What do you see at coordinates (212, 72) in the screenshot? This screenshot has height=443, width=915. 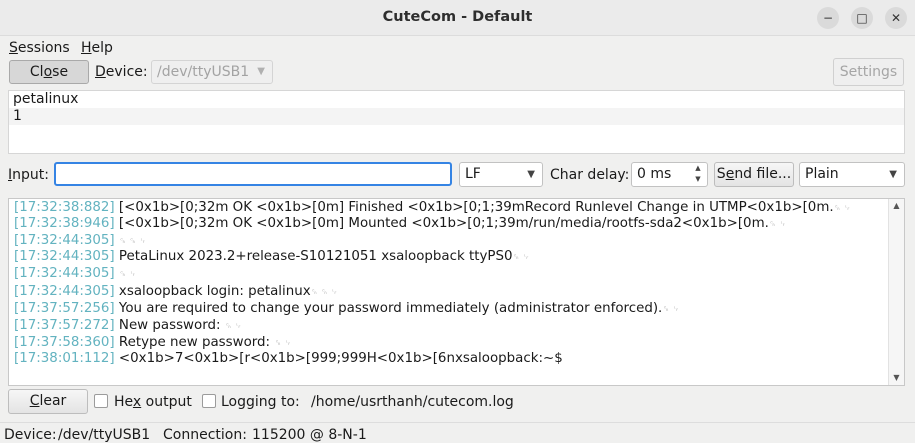 I see `device-select: /dev/ttyUSB1 ▼` at bounding box center [212, 72].